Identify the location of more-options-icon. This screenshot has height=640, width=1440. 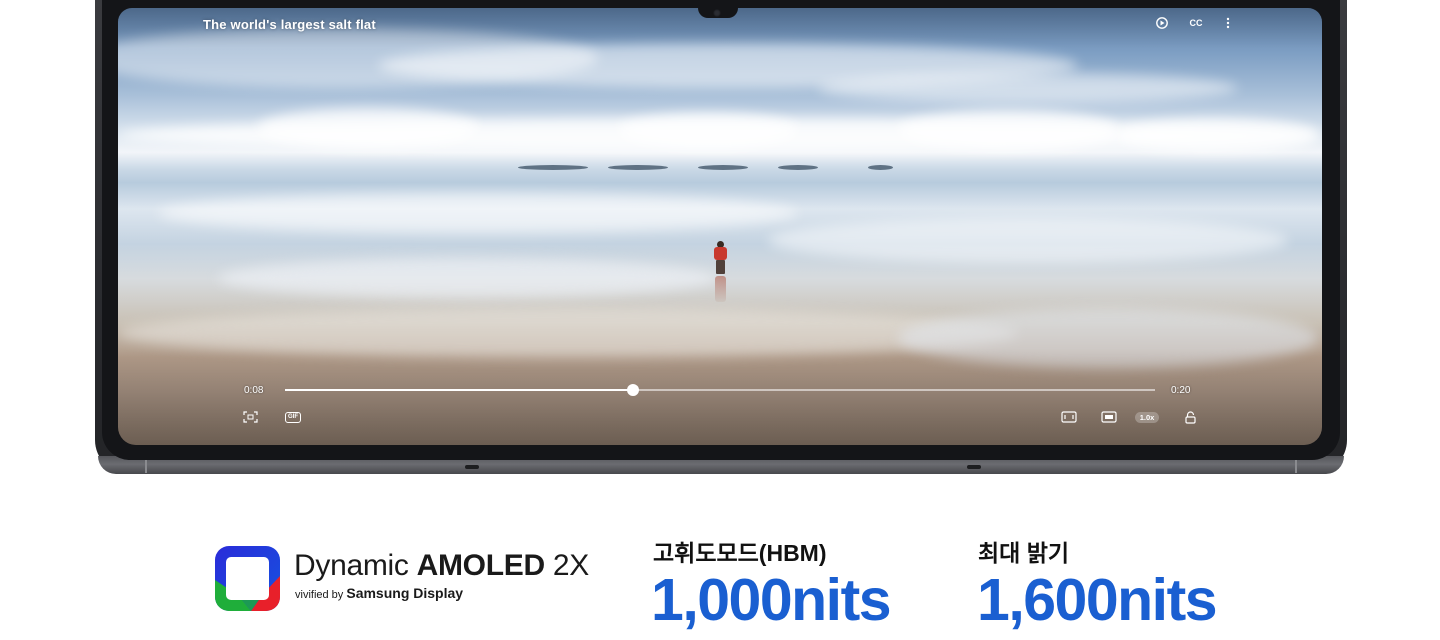
(1228, 23).